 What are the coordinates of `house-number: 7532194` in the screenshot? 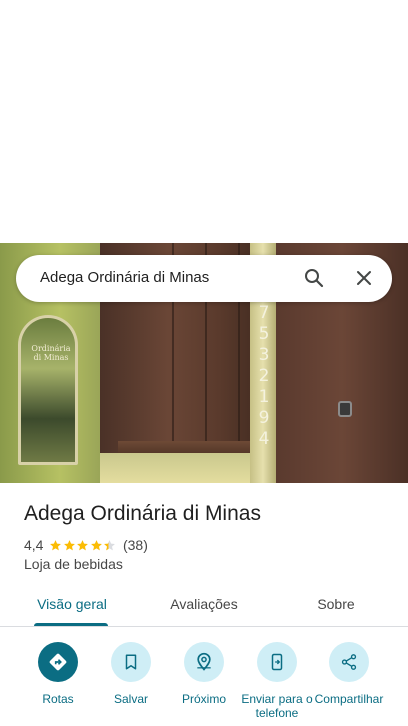 It's located at (264, 376).